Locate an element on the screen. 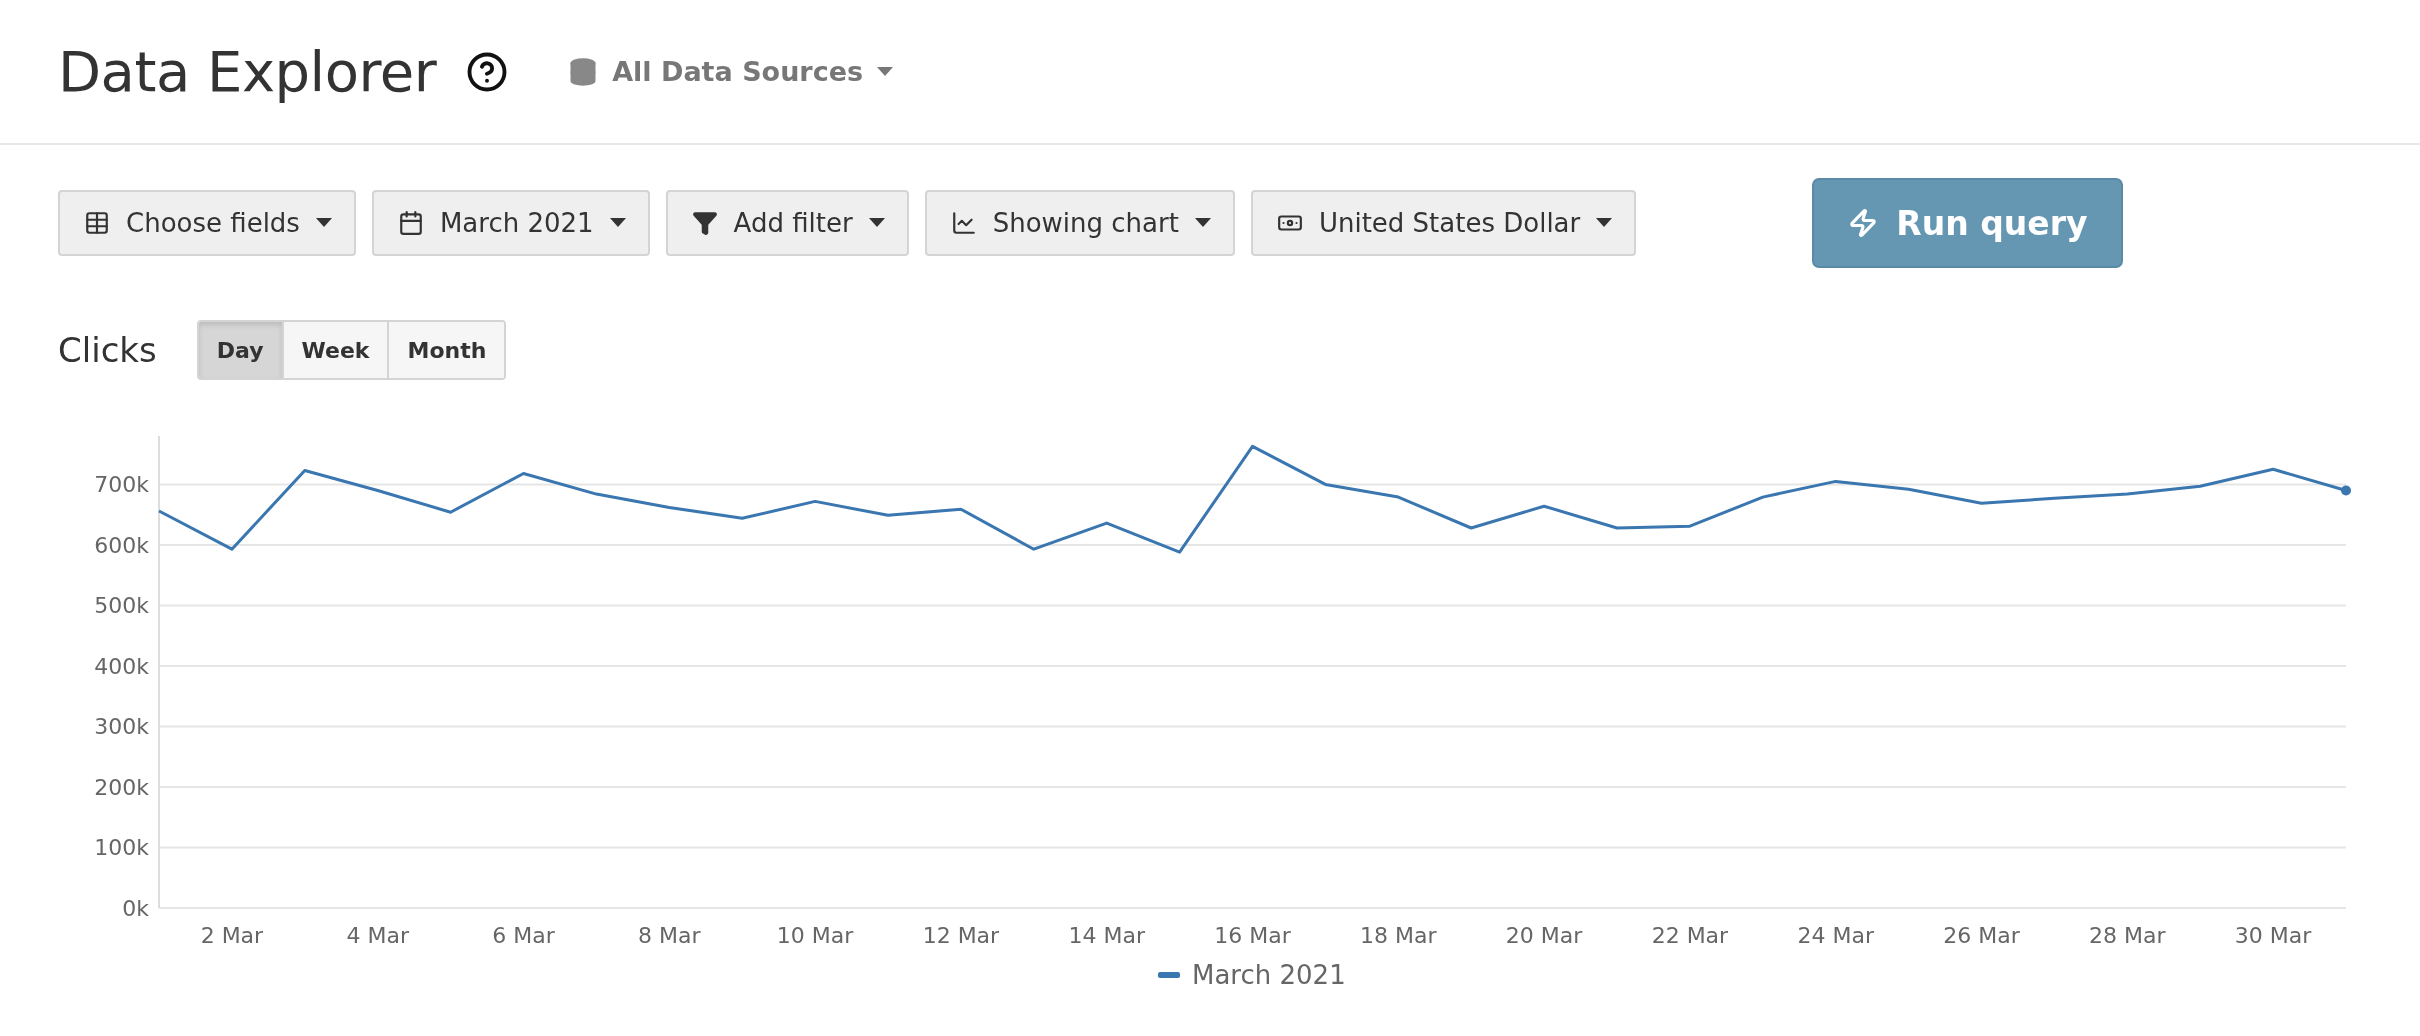 The image size is (2420, 1036). y-axis-label: 200k is located at coordinates (121, 787).